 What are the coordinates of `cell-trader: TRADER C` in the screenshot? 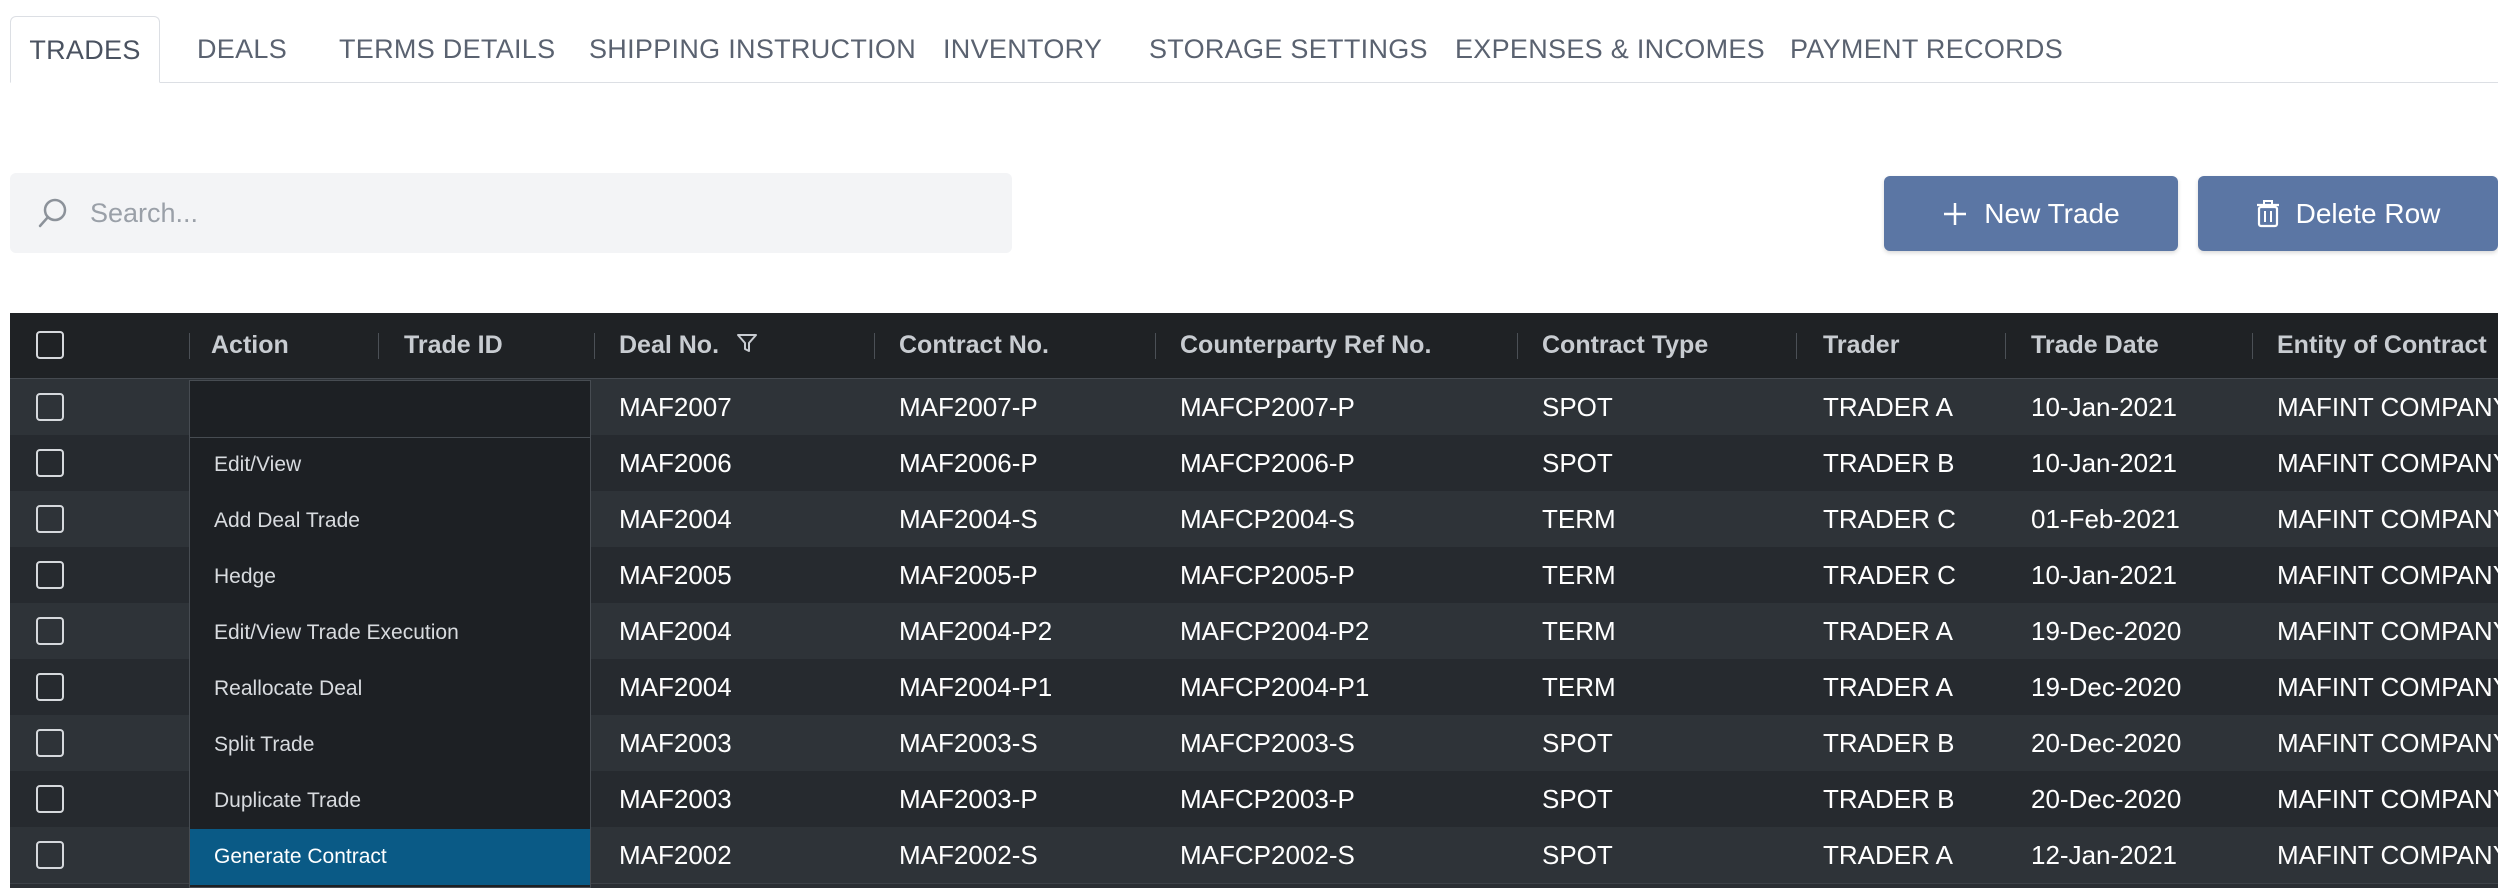 It's located at (1889, 575).